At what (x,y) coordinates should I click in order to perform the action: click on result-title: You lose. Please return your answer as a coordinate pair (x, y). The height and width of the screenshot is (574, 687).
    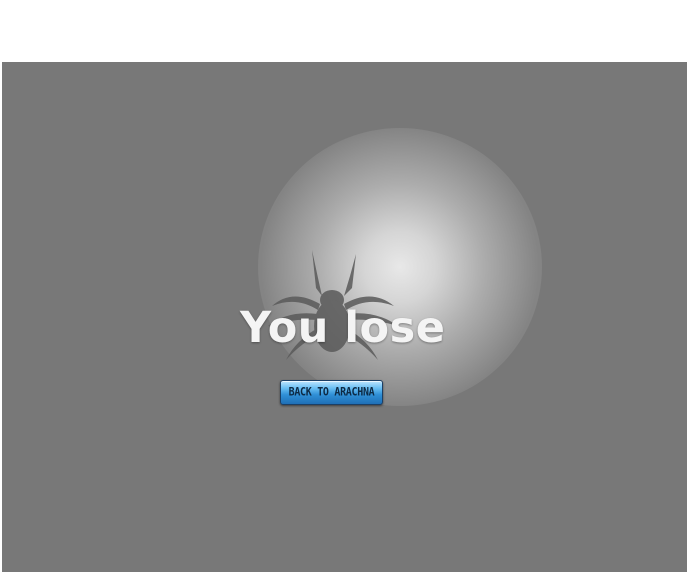
    Looking at the image, I should click on (343, 328).